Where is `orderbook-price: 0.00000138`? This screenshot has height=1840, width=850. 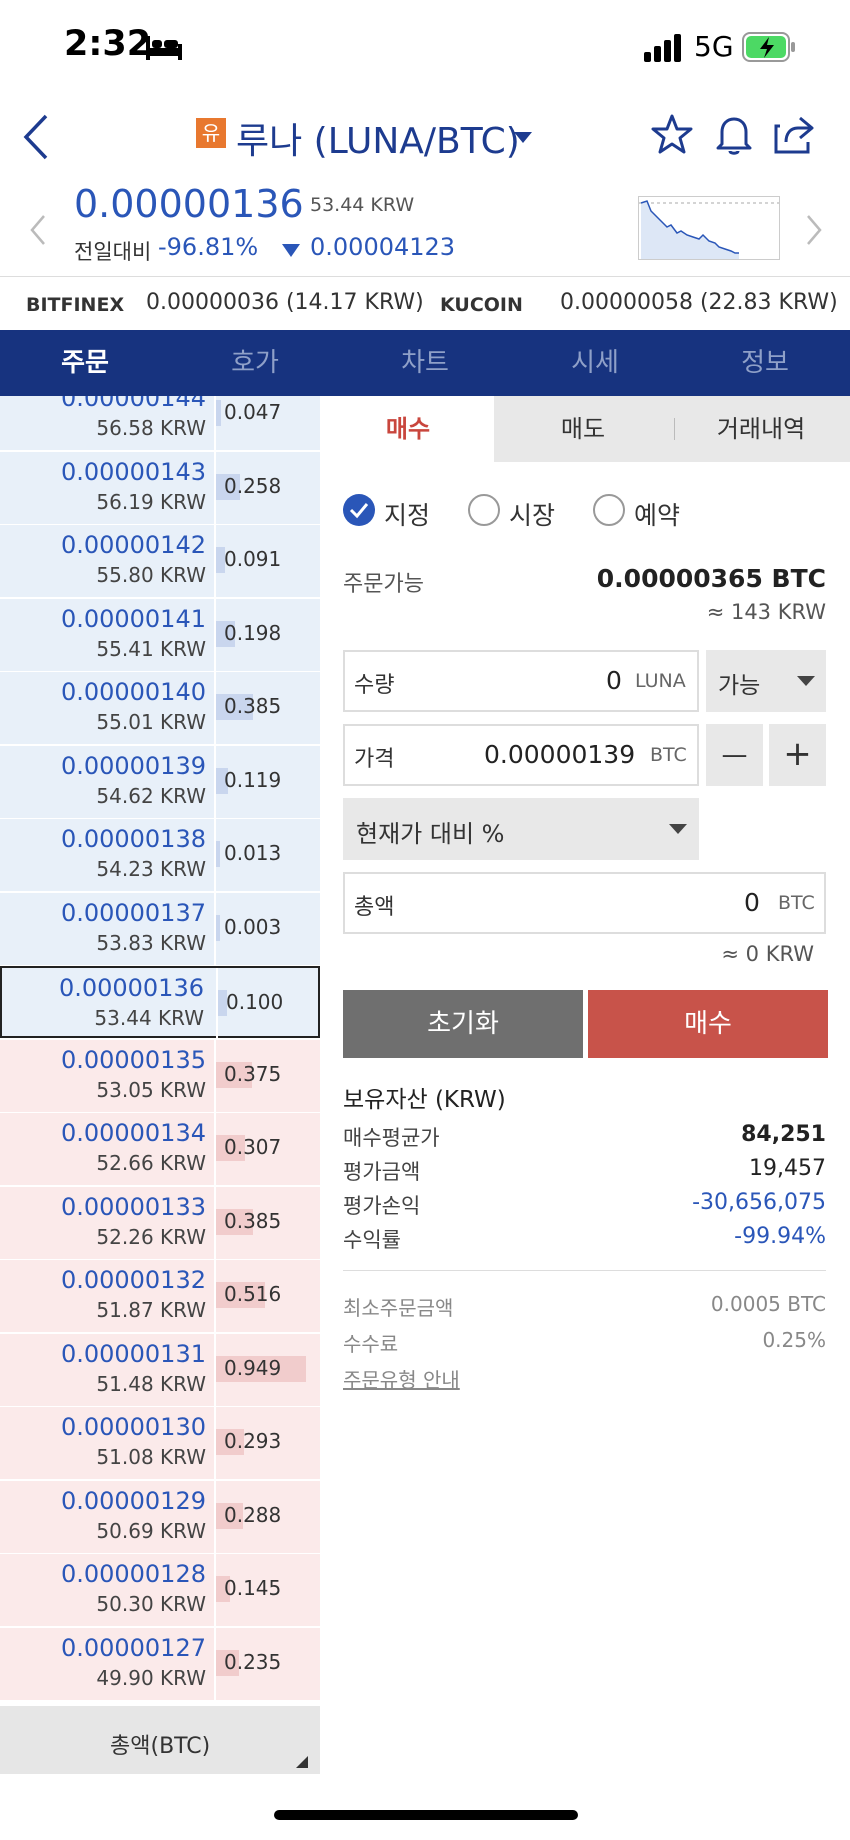
orderbook-price: 0.00000138 is located at coordinates (133, 839).